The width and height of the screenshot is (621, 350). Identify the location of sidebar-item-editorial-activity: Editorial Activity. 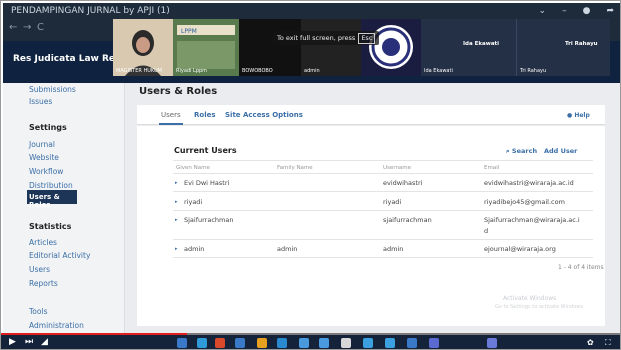
(59, 255).